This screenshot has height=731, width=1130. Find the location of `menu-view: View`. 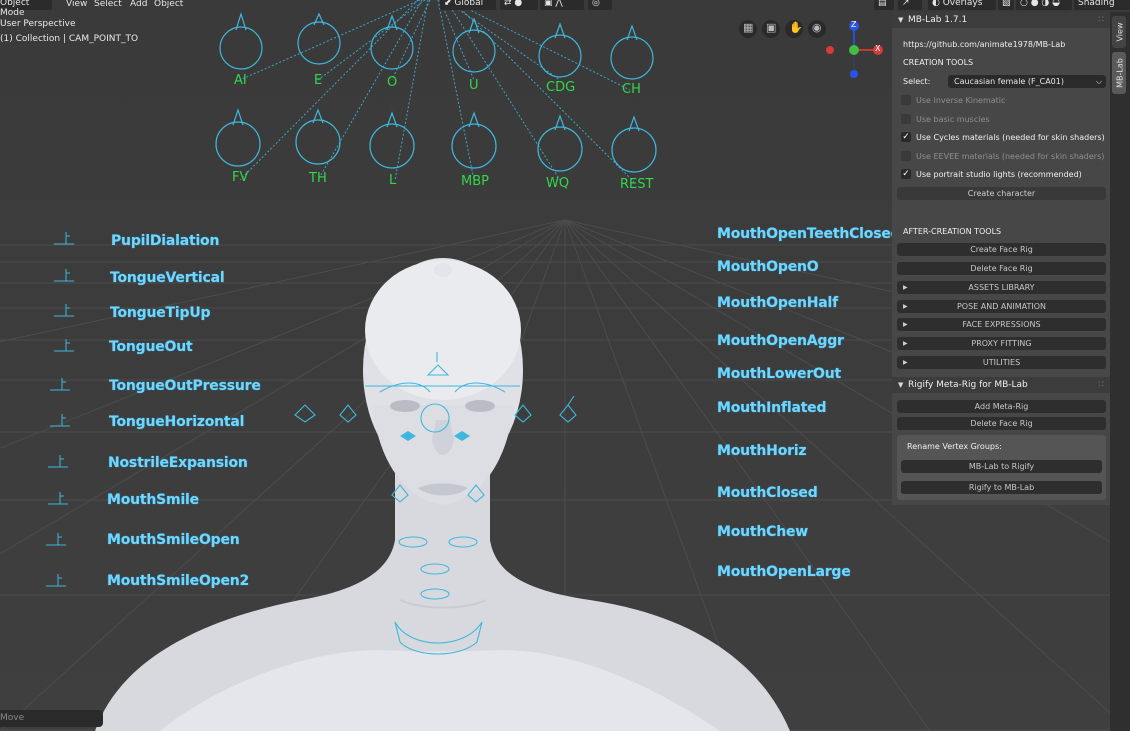

menu-view: View is located at coordinates (76, 5).